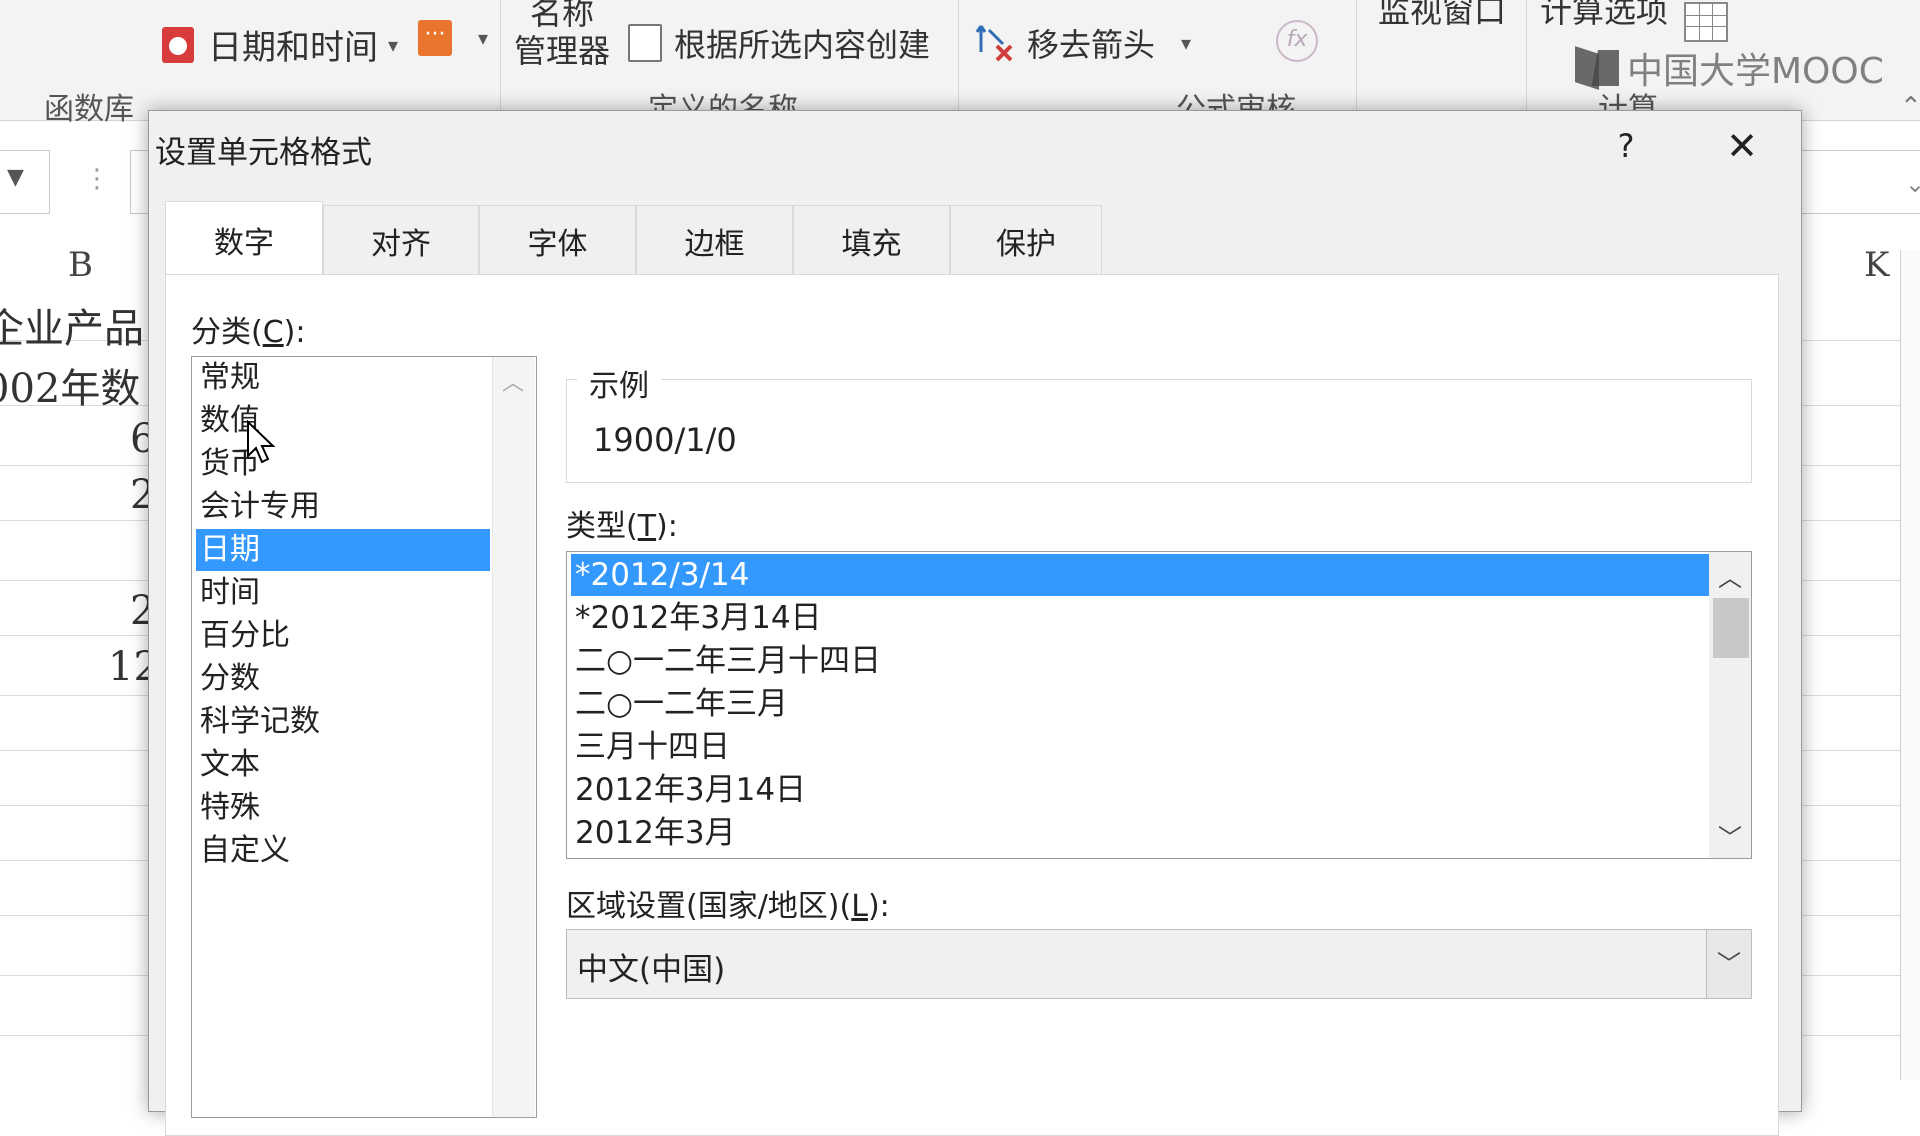  Describe the element at coordinates (80, 270) in the screenshot. I see `column-header-b: B` at that location.